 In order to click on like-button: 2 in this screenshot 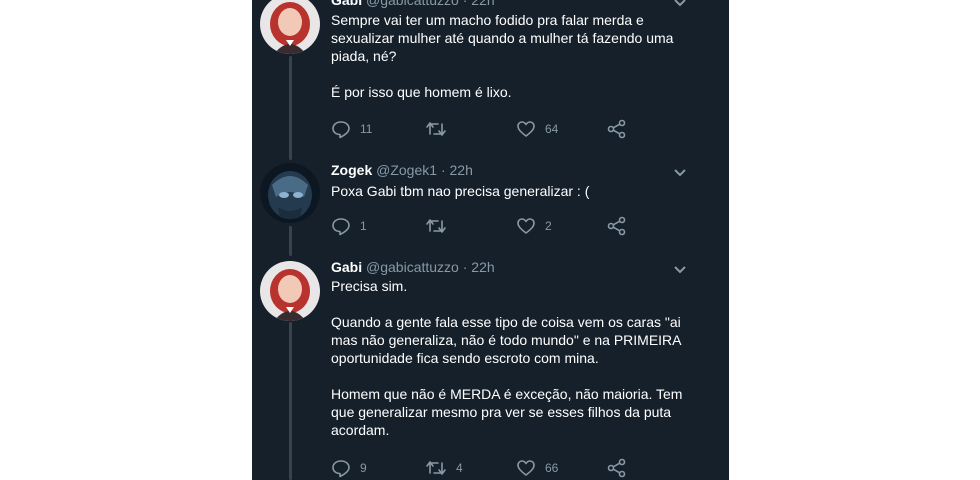, I will do `click(534, 226)`.